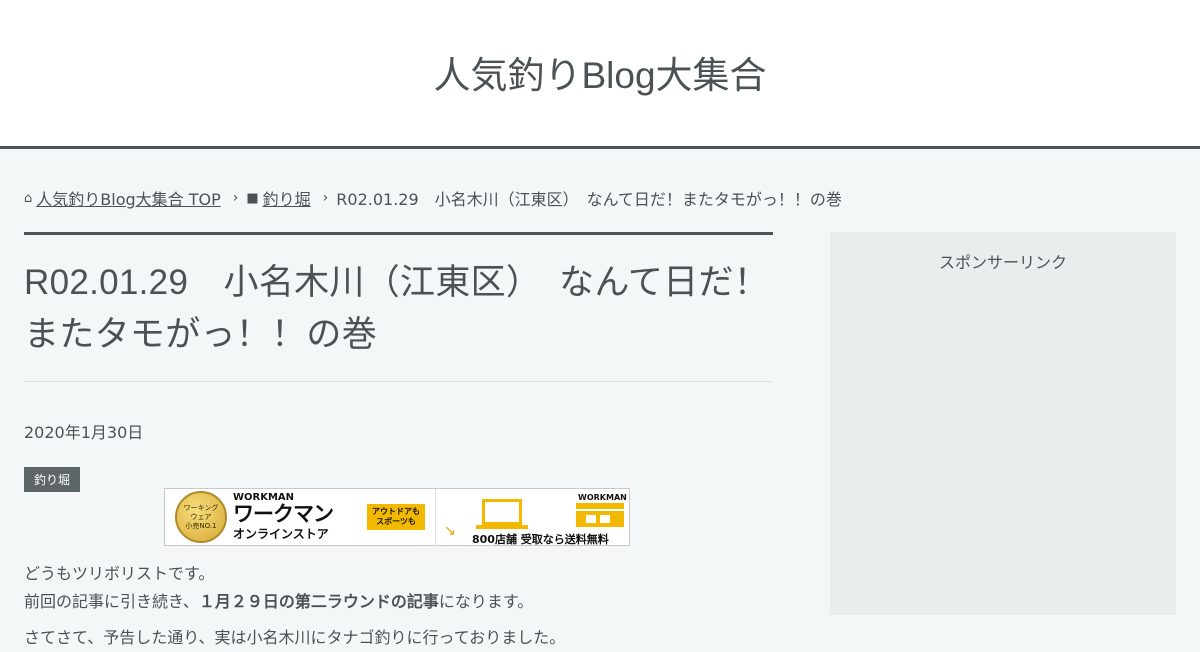  I want to click on home-icon: ⌂, so click(28, 198).